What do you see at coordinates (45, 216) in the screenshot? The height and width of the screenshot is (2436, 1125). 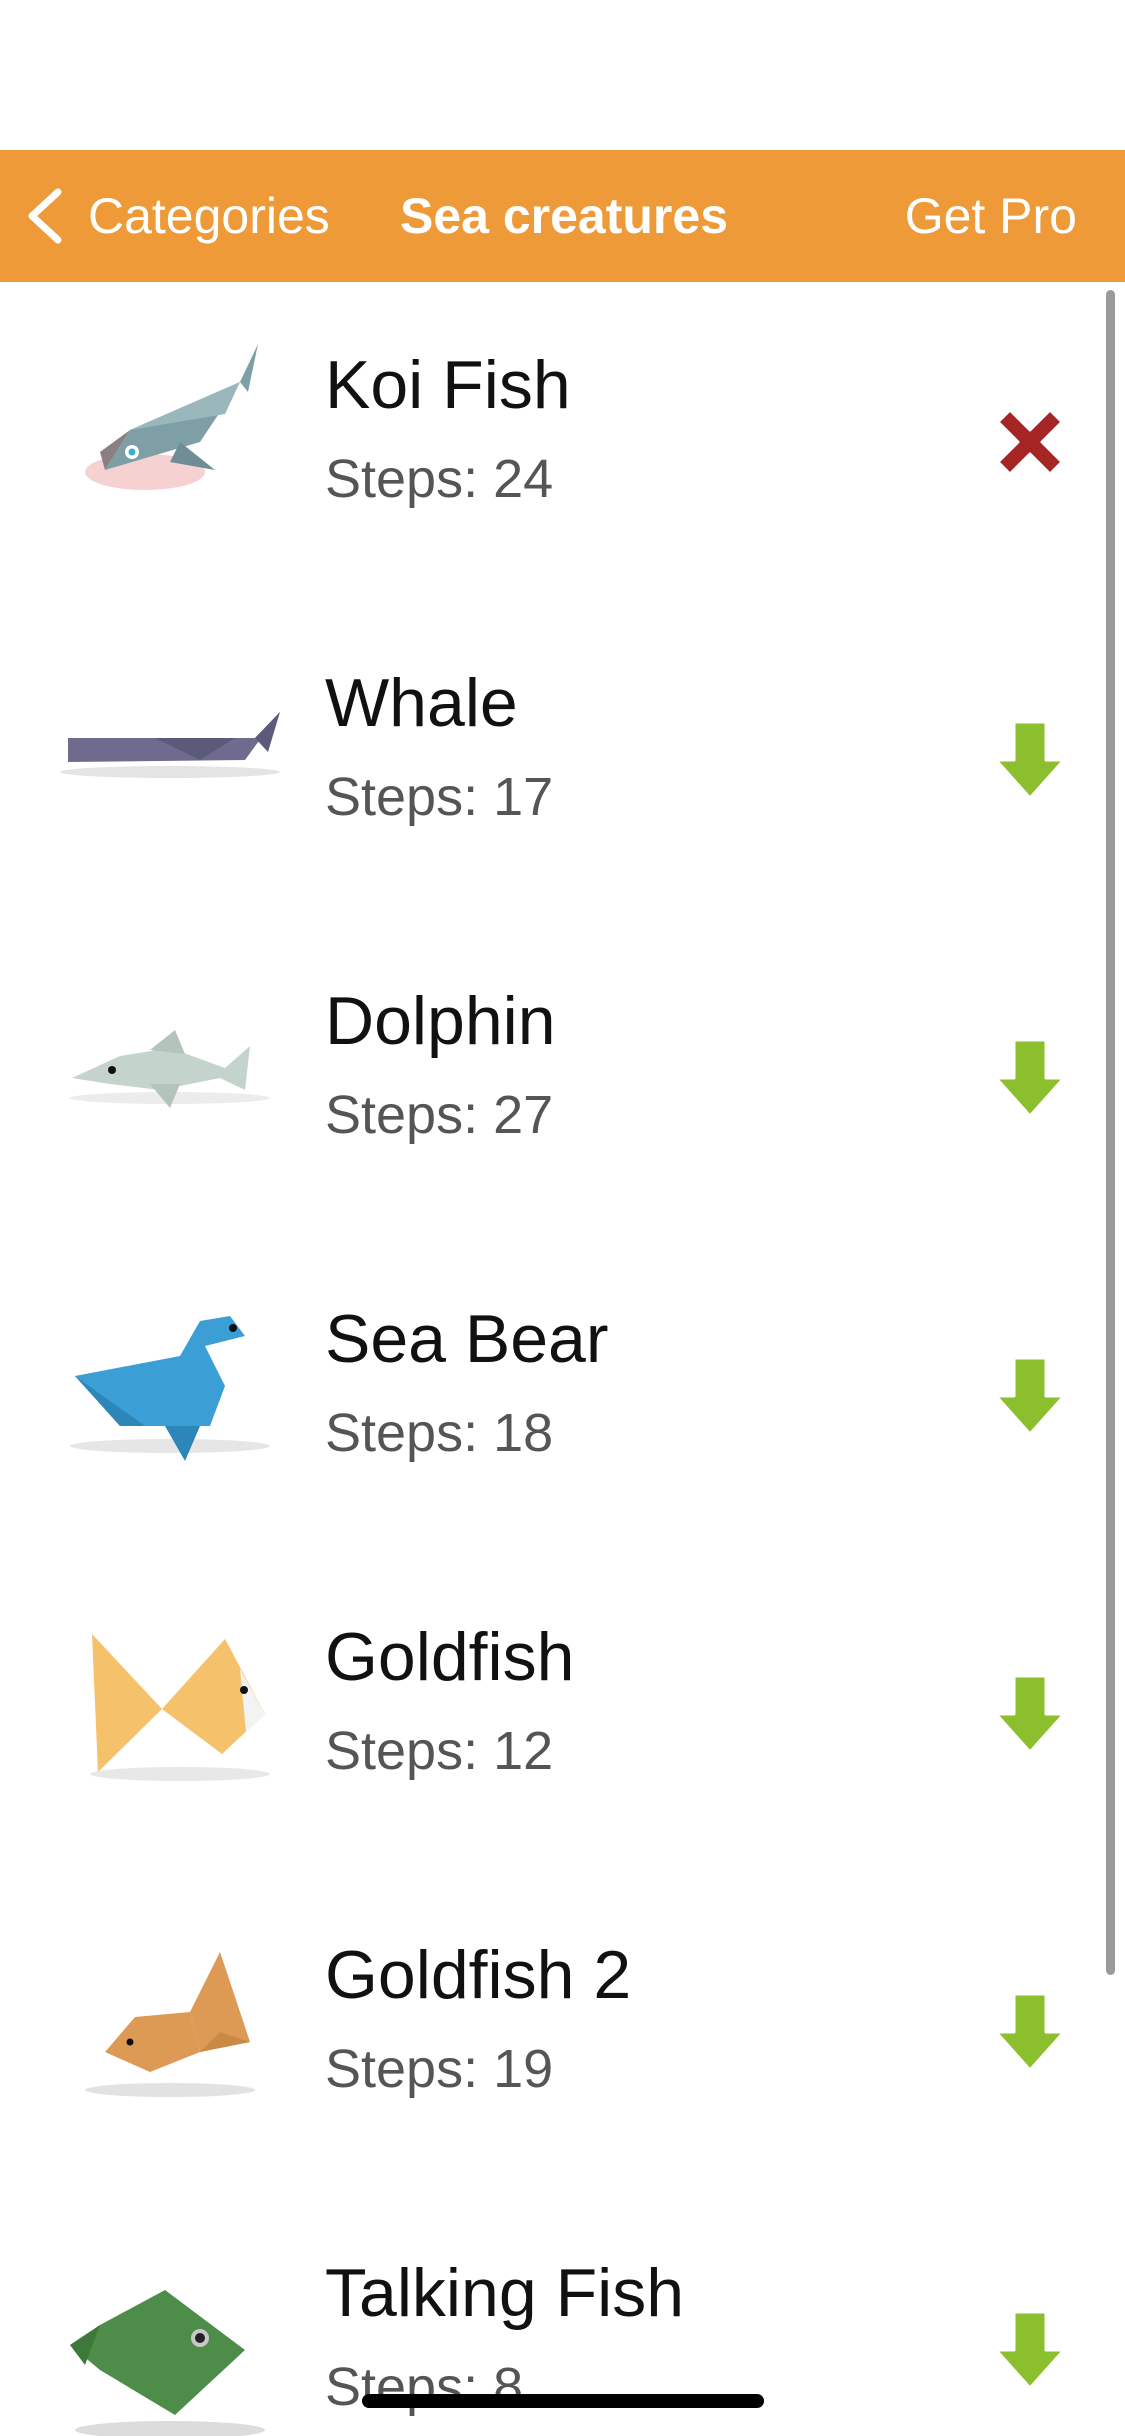 I see `chevron-left-icon` at bounding box center [45, 216].